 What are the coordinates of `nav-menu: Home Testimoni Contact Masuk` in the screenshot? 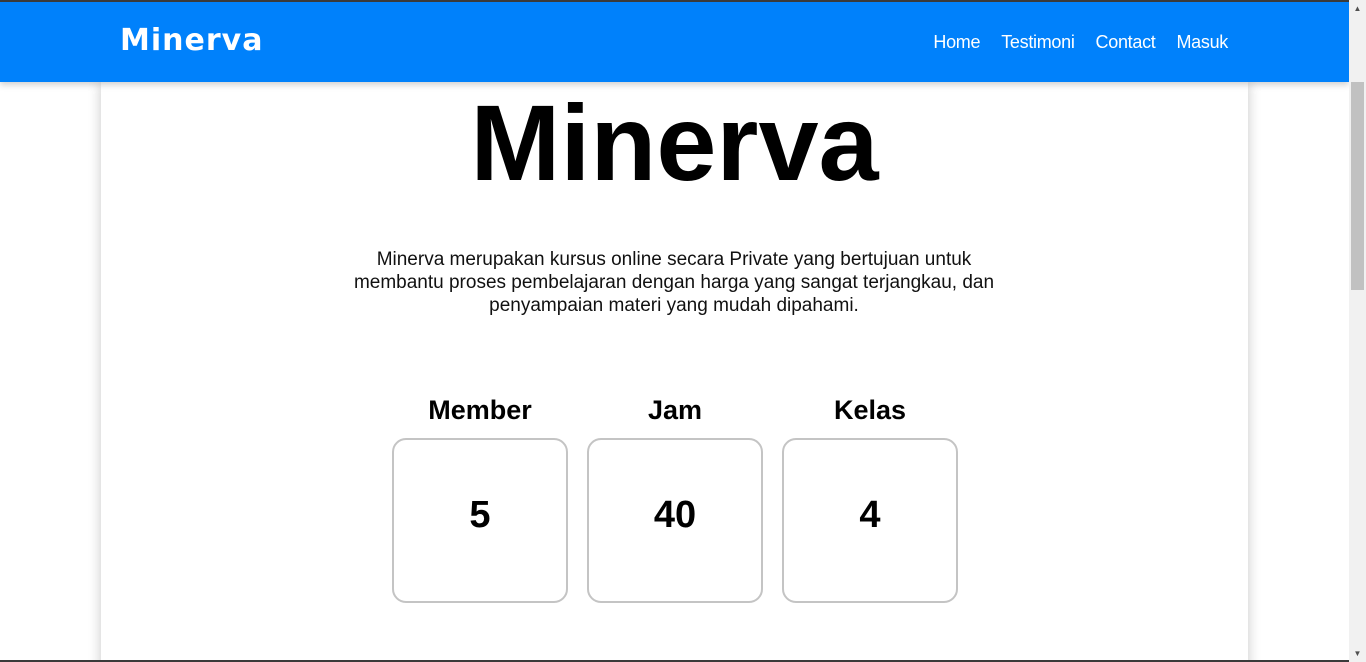 It's located at (1070, 42).